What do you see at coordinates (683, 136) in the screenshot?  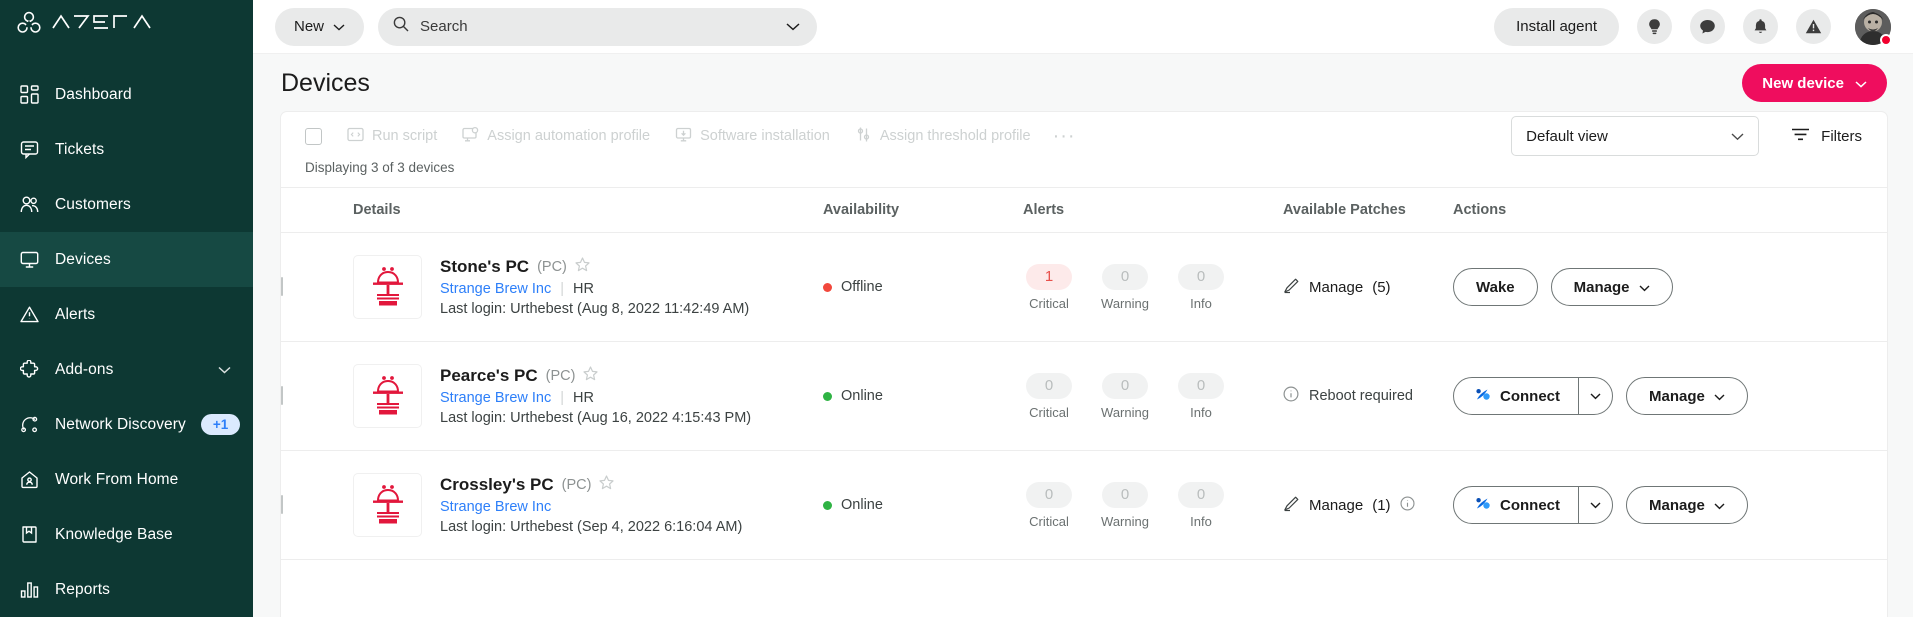 I see `download-icon` at bounding box center [683, 136].